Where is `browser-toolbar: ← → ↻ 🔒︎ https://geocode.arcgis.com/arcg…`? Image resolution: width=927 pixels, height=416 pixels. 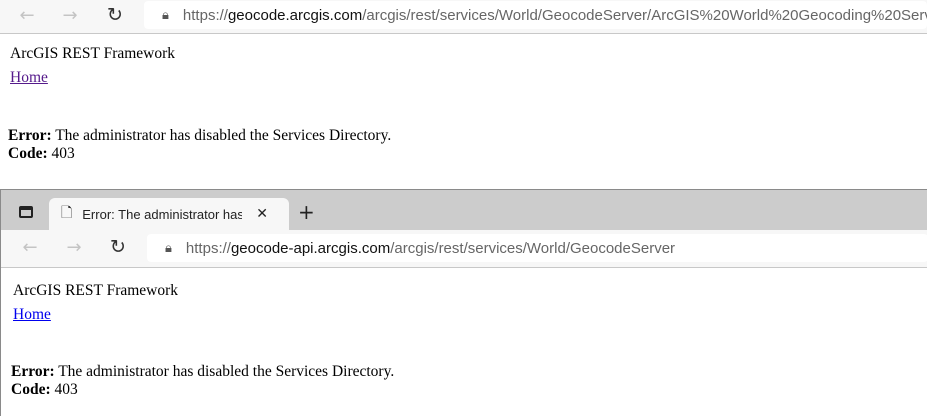
browser-toolbar: ← → ↻ 🔒︎ https://geocode.arcgis.com/arcg… is located at coordinates (463, 17).